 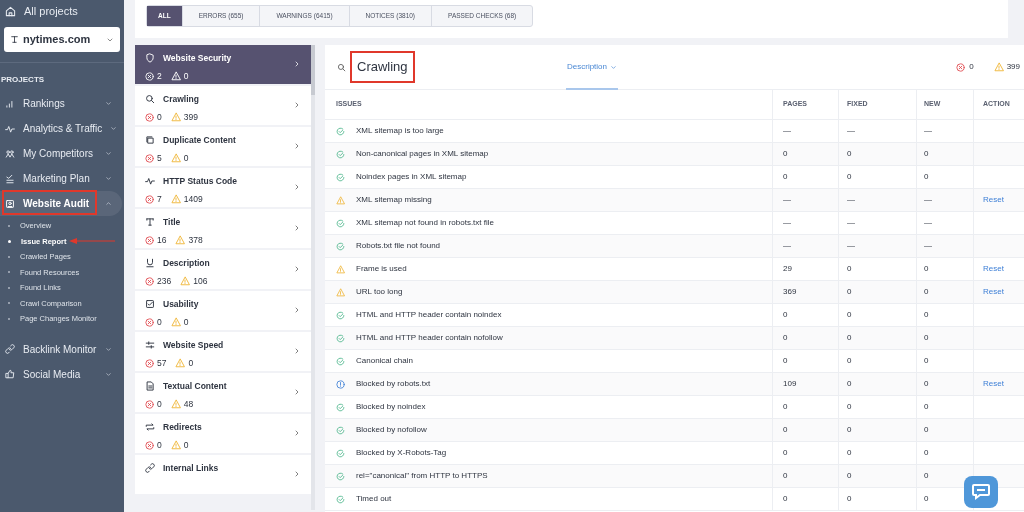 What do you see at coordinates (150, 468) in the screenshot?
I see `link-icon` at bounding box center [150, 468].